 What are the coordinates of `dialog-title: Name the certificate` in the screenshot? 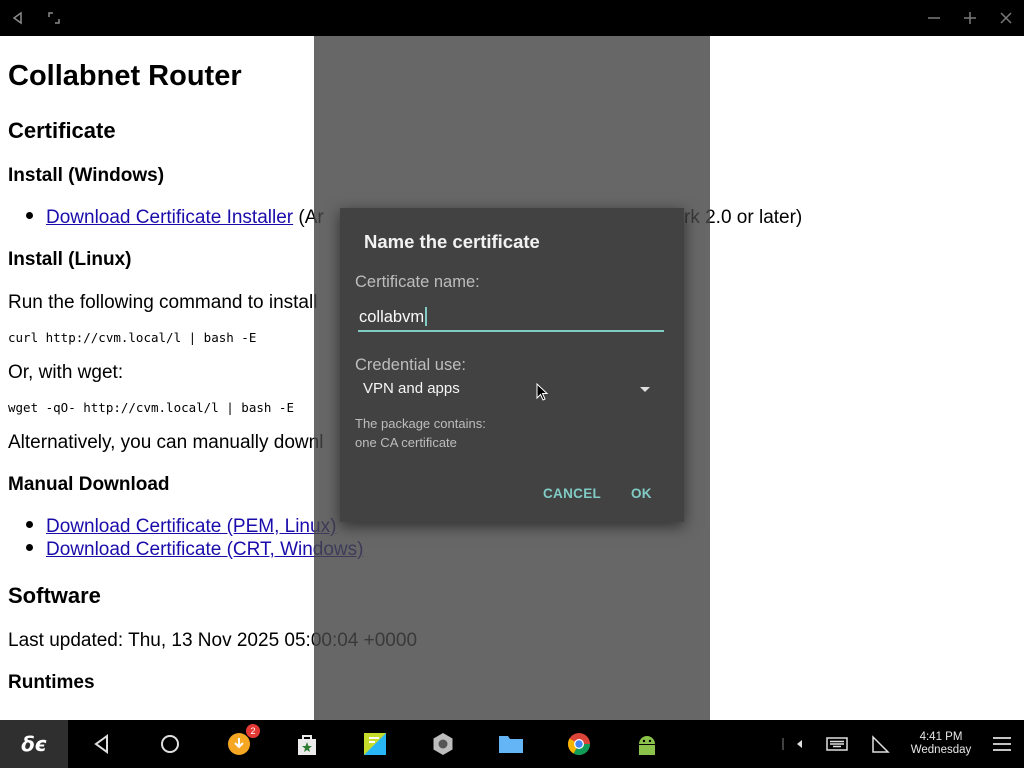 It's located at (452, 241).